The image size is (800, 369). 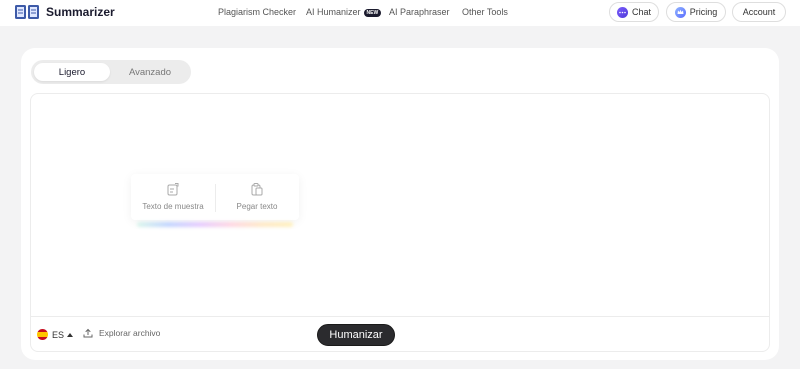 I want to click on pricing-button: Pricing, so click(x=696, y=12).